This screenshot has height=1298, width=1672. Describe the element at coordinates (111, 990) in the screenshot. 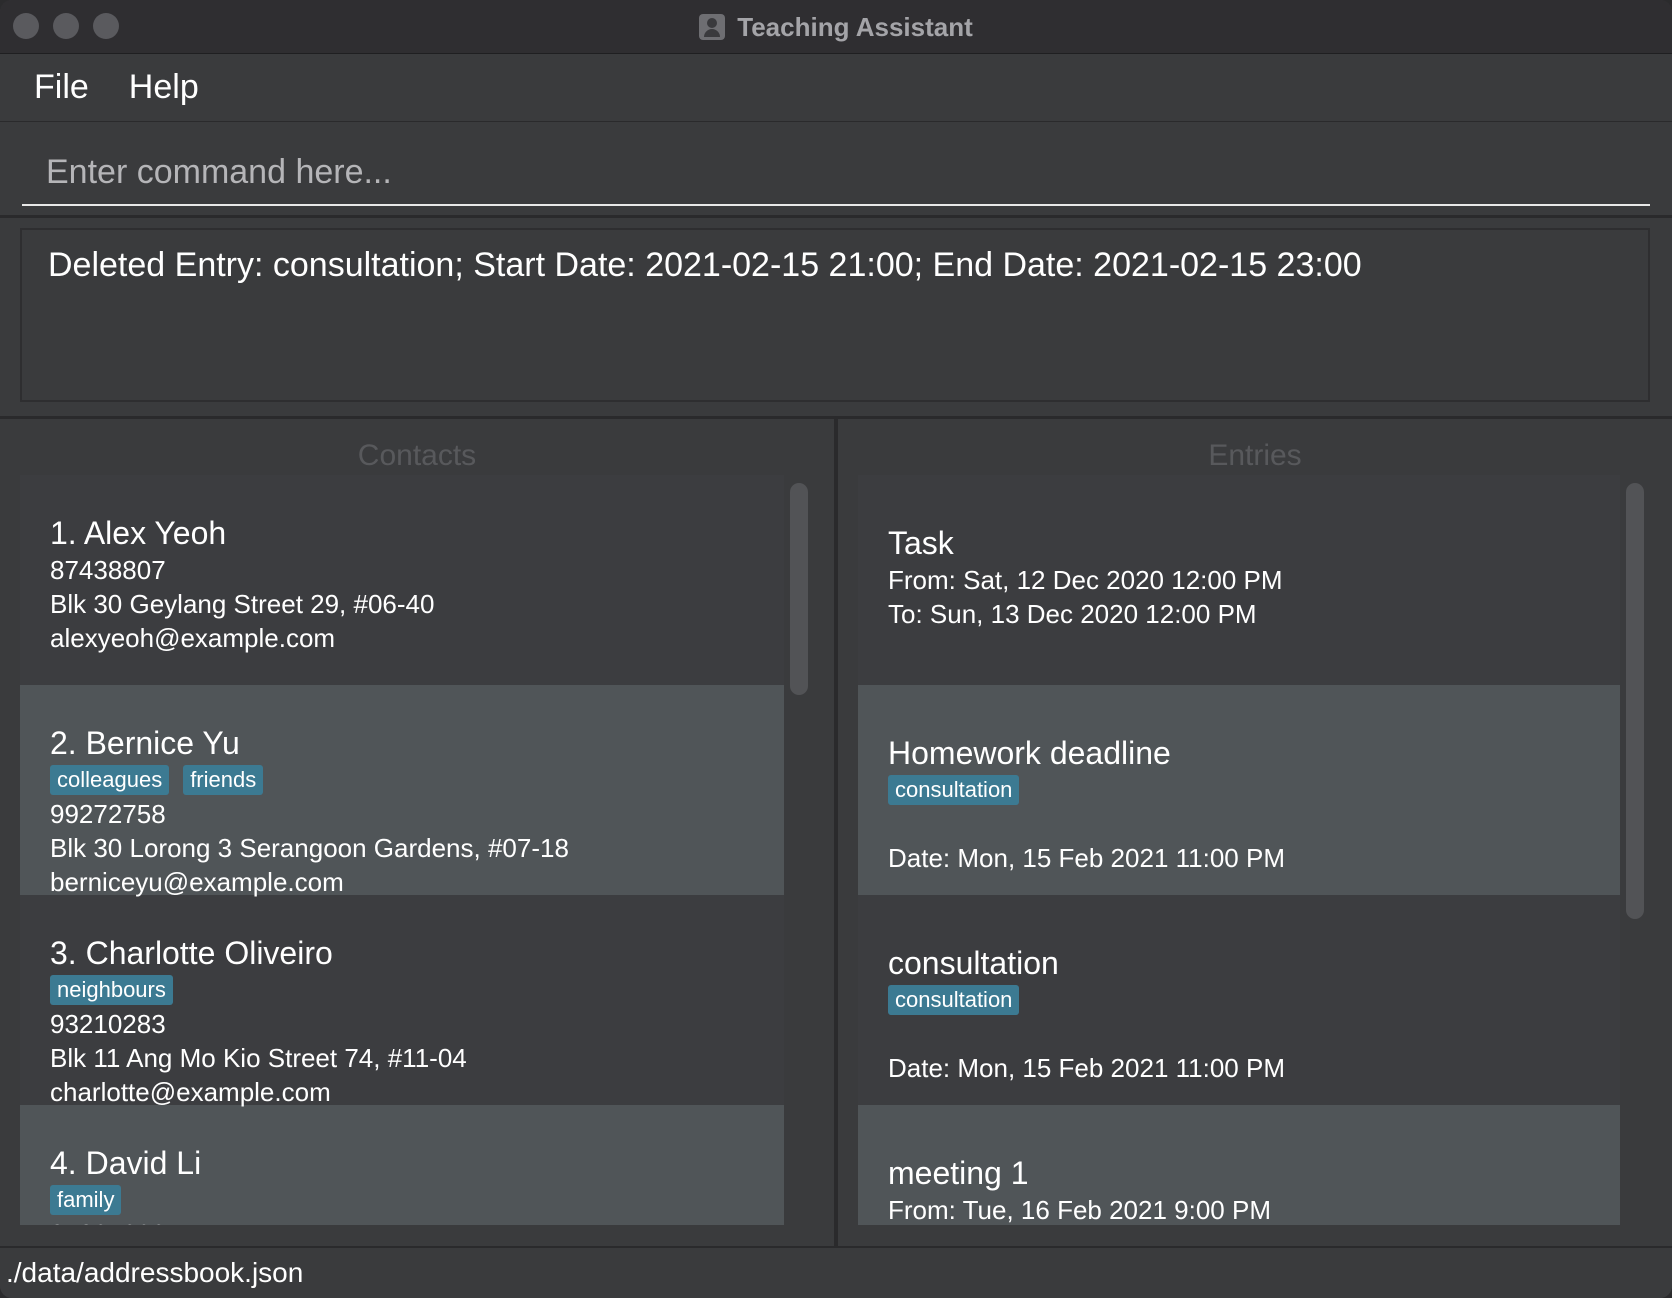

I see `tag-badge: neighbours` at that location.